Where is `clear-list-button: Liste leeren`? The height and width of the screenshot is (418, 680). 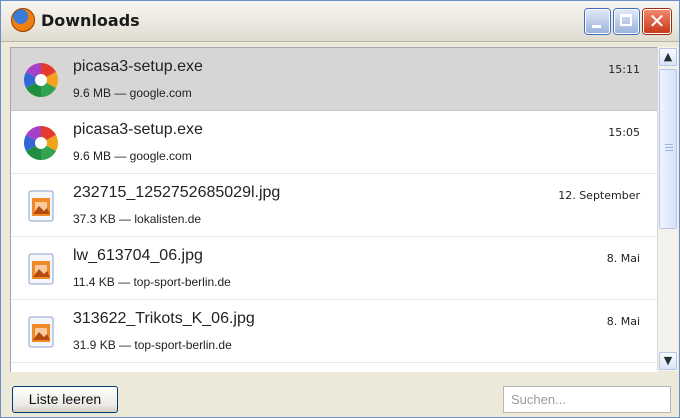
clear-list-button: Liste leeren is located at coordinates (65, 399).